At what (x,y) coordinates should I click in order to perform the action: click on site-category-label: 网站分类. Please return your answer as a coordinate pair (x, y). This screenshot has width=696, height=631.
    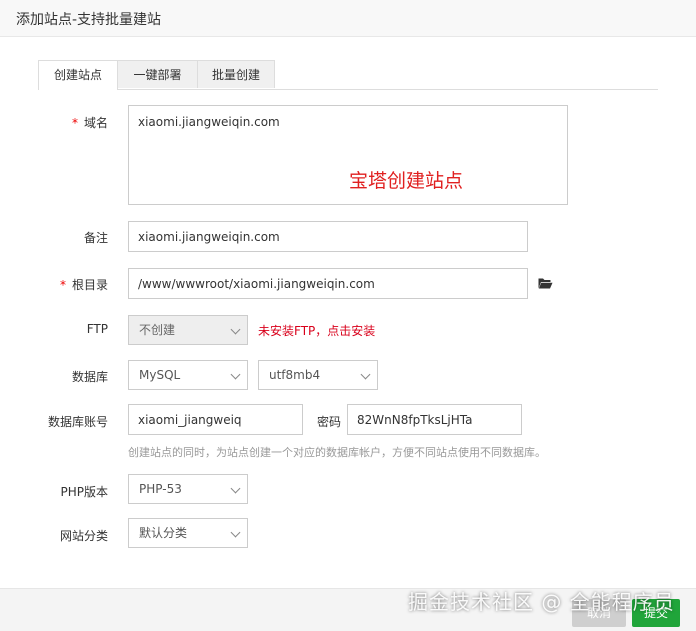
    Looking at the image, I should click on (83, 536).